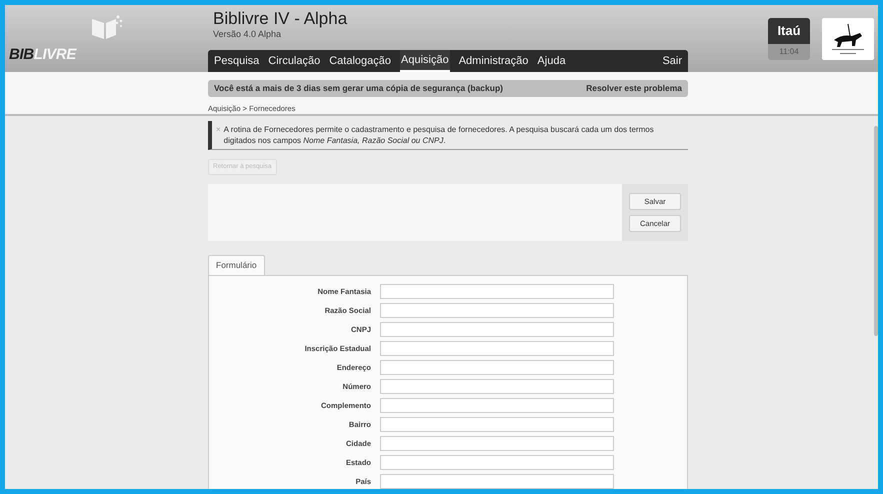 The height and width of the screenshot is (494, 883). What do you see at coordinates (439, 135) in the screenshot?
I see `info-text: A rotina de Fornecedores permite o cadastramento e pesquisa de fornecedores. A pesquisa buscará cada um dos termos digitados nos campos Nome Fantasia, Razão Social ou CNPJ.` at bounding box center [439, 135].